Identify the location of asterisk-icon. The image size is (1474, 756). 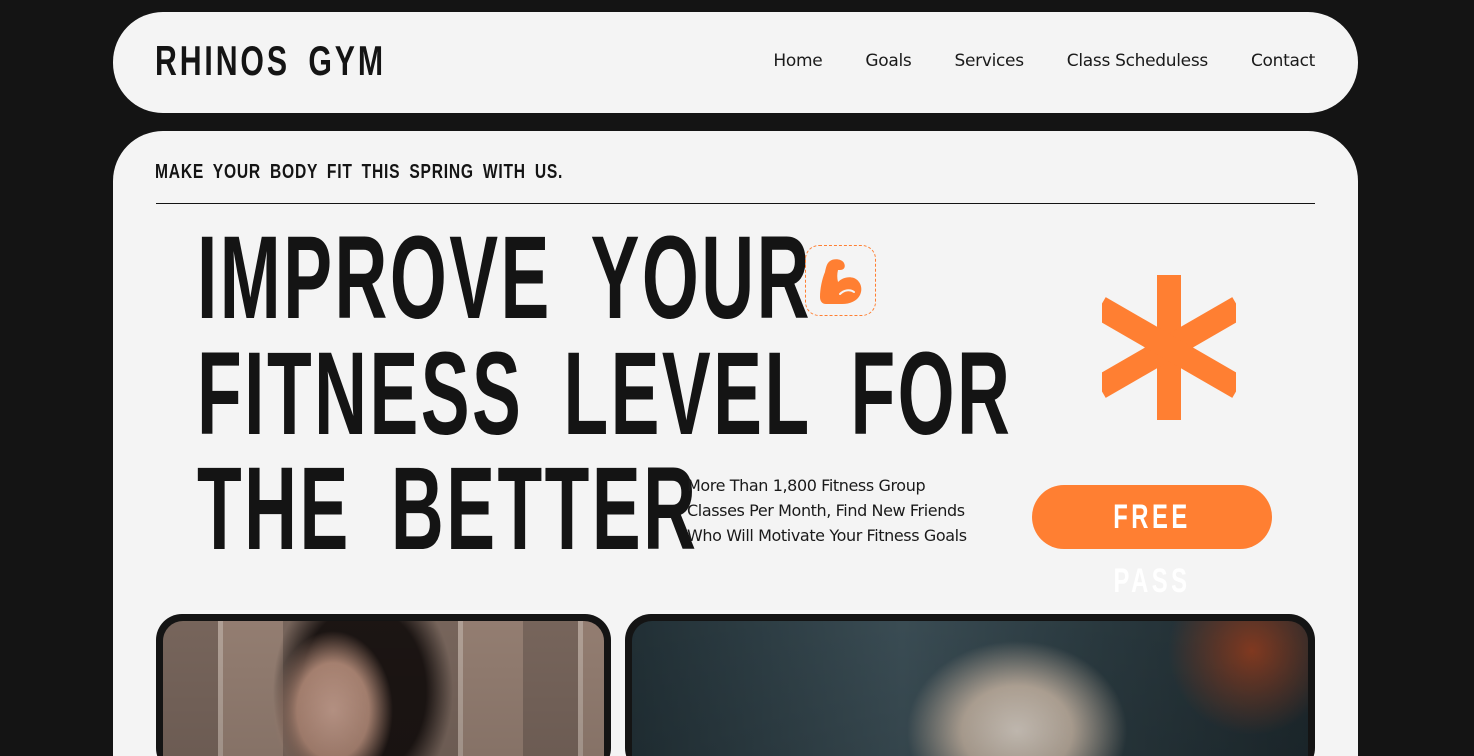
(1169, 347).